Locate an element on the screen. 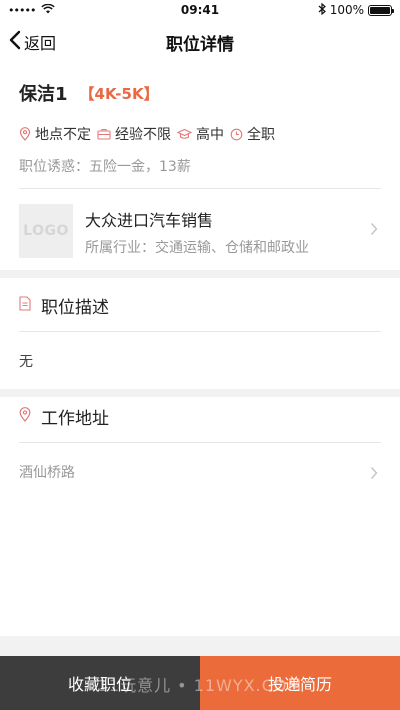 The height and width of the screenshot is (710, 400). tag-job-type: 全职 is located at coordinates (252, 134).